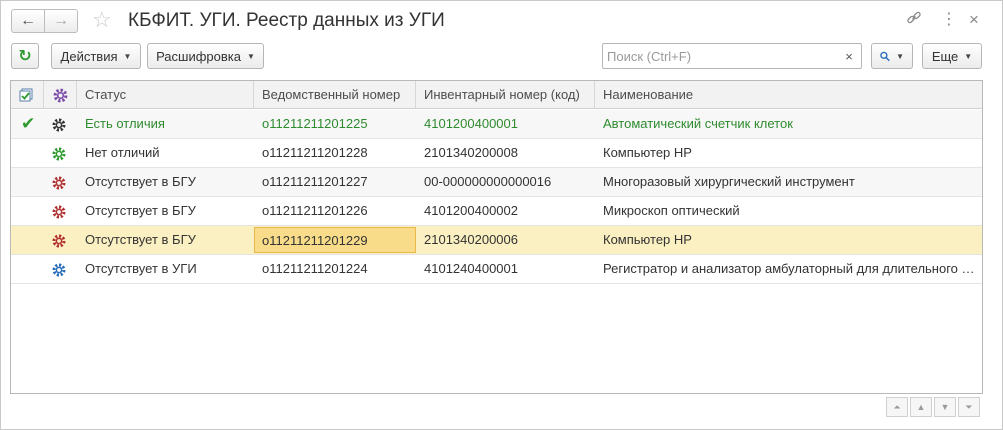 This screenshot has height=430, width=1003. What do you see at coordinates (335, 95) in the screenshot?
I see `header-dept-number: Ведомственный номер` at bounding box center [335, 95].